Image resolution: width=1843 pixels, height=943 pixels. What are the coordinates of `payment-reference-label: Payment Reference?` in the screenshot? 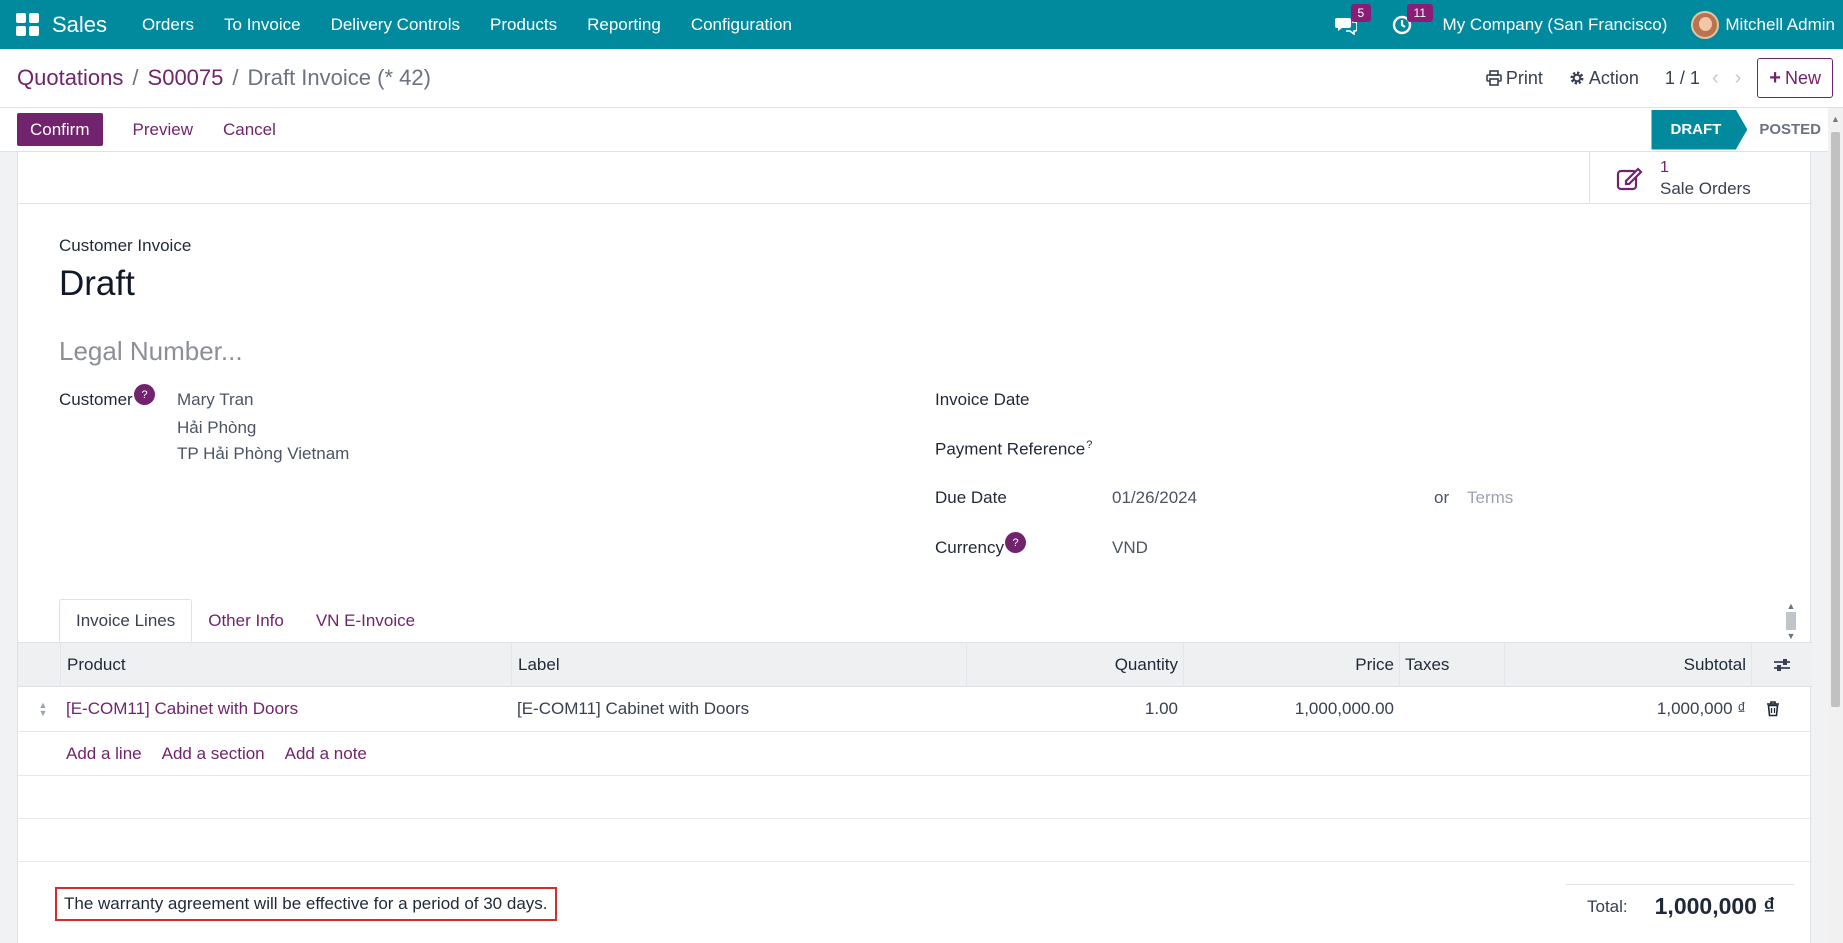 It's located at (1013, 449).